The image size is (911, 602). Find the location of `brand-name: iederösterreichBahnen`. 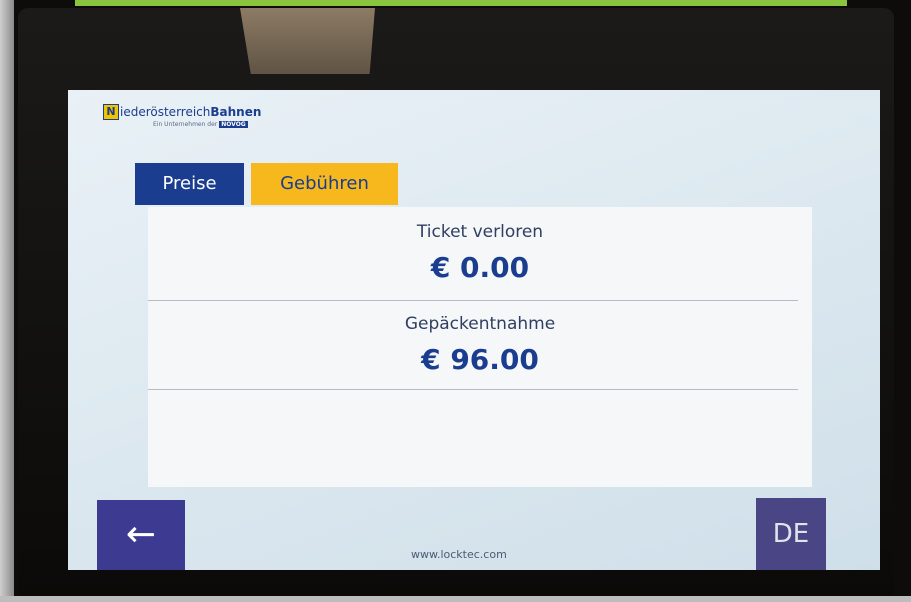

brand-name: iederösterreichBahnen is located at coordinates (191, 112).